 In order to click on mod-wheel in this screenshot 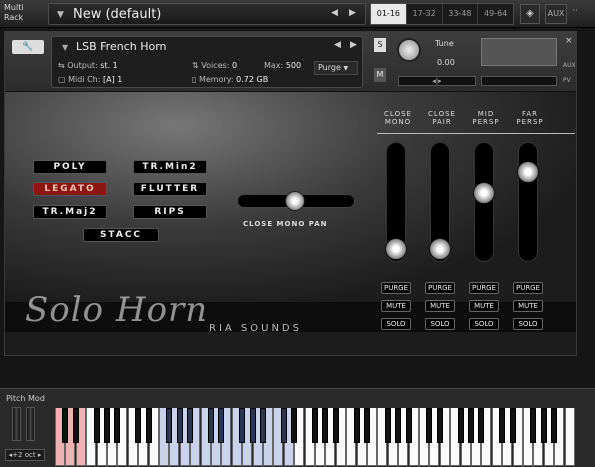, I will do `click(30, 424)`.